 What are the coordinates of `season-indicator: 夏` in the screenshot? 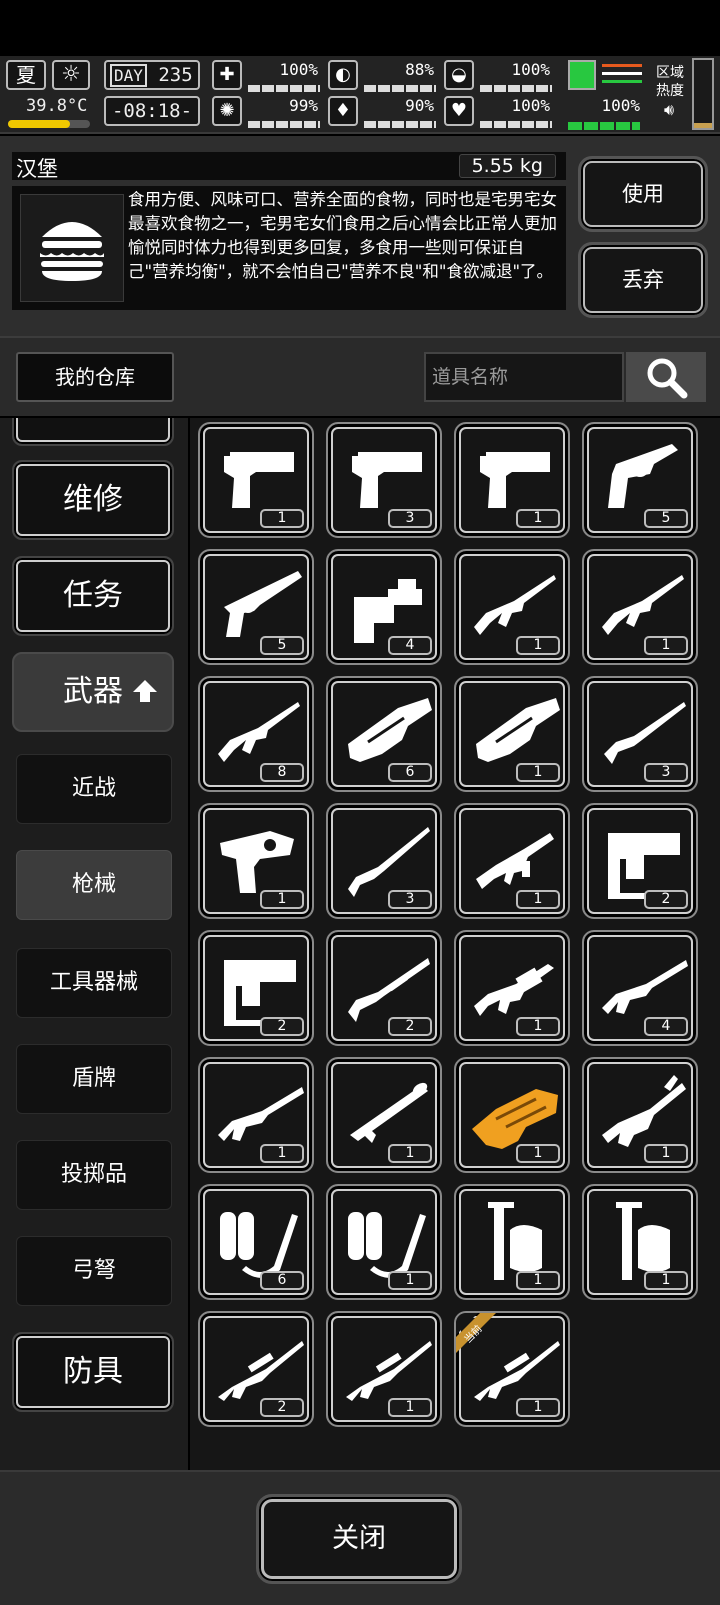 It's located at (26, 75).